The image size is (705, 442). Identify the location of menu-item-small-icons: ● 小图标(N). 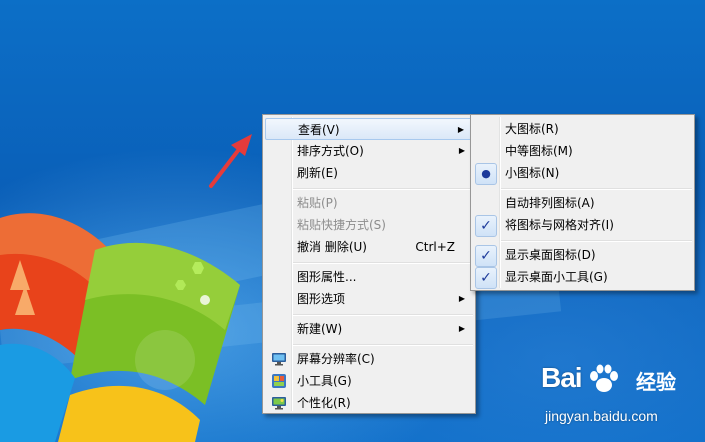
(582, 173).